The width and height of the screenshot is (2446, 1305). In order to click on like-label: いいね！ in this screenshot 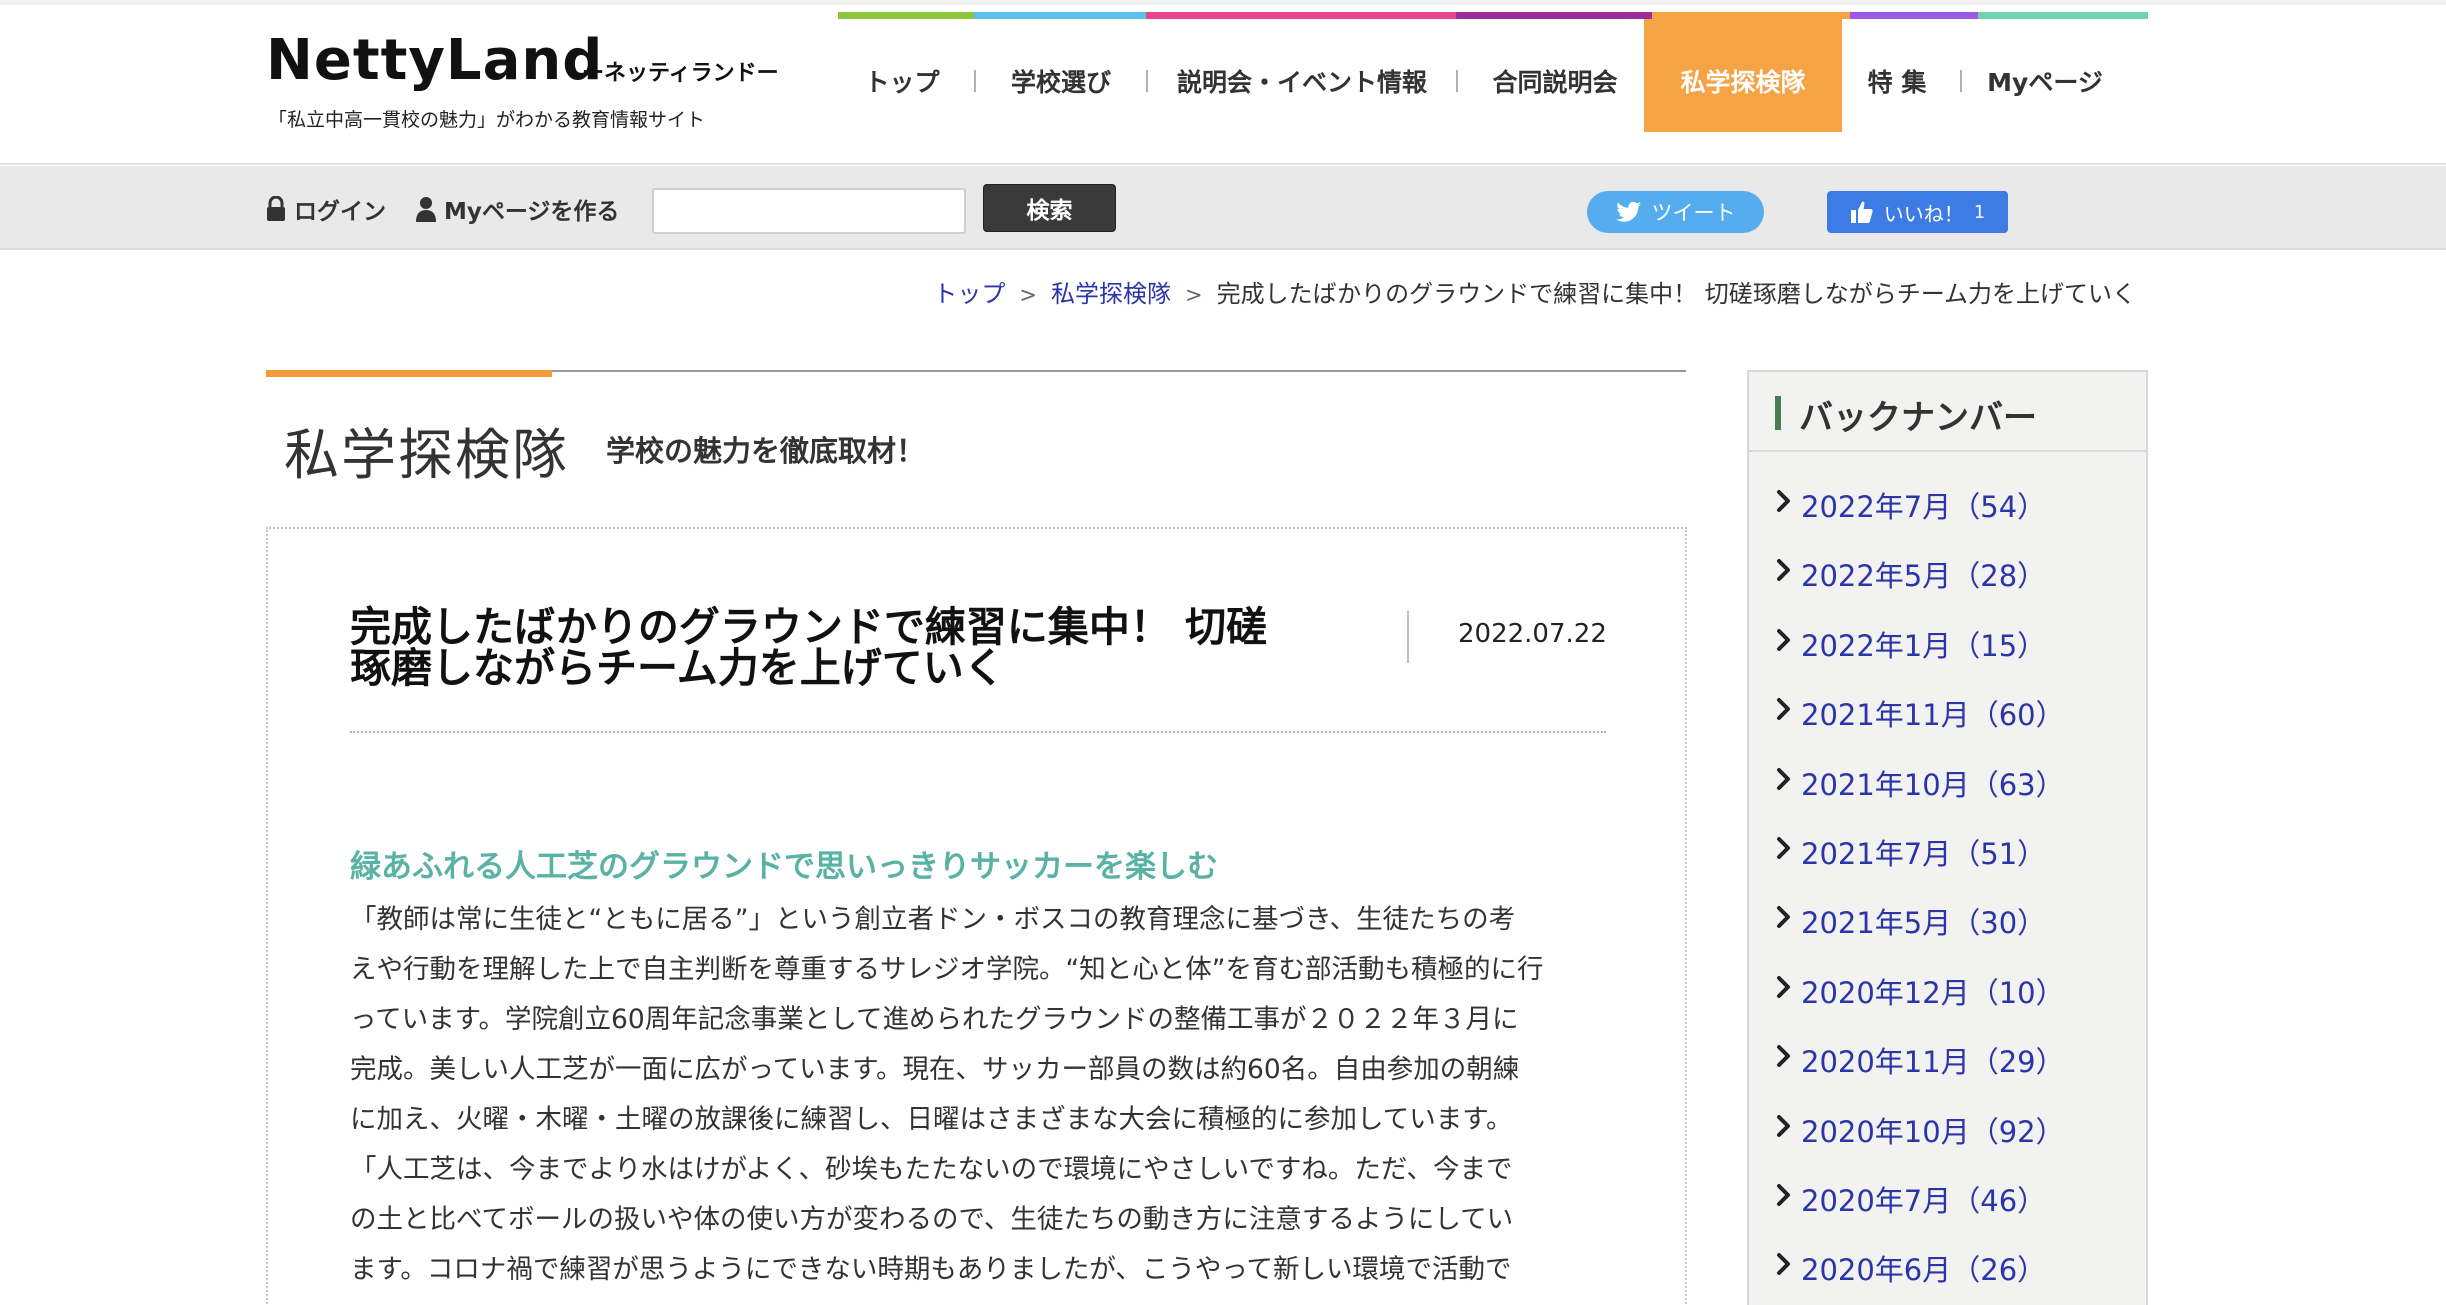, I will do `click(1923, 213)`.